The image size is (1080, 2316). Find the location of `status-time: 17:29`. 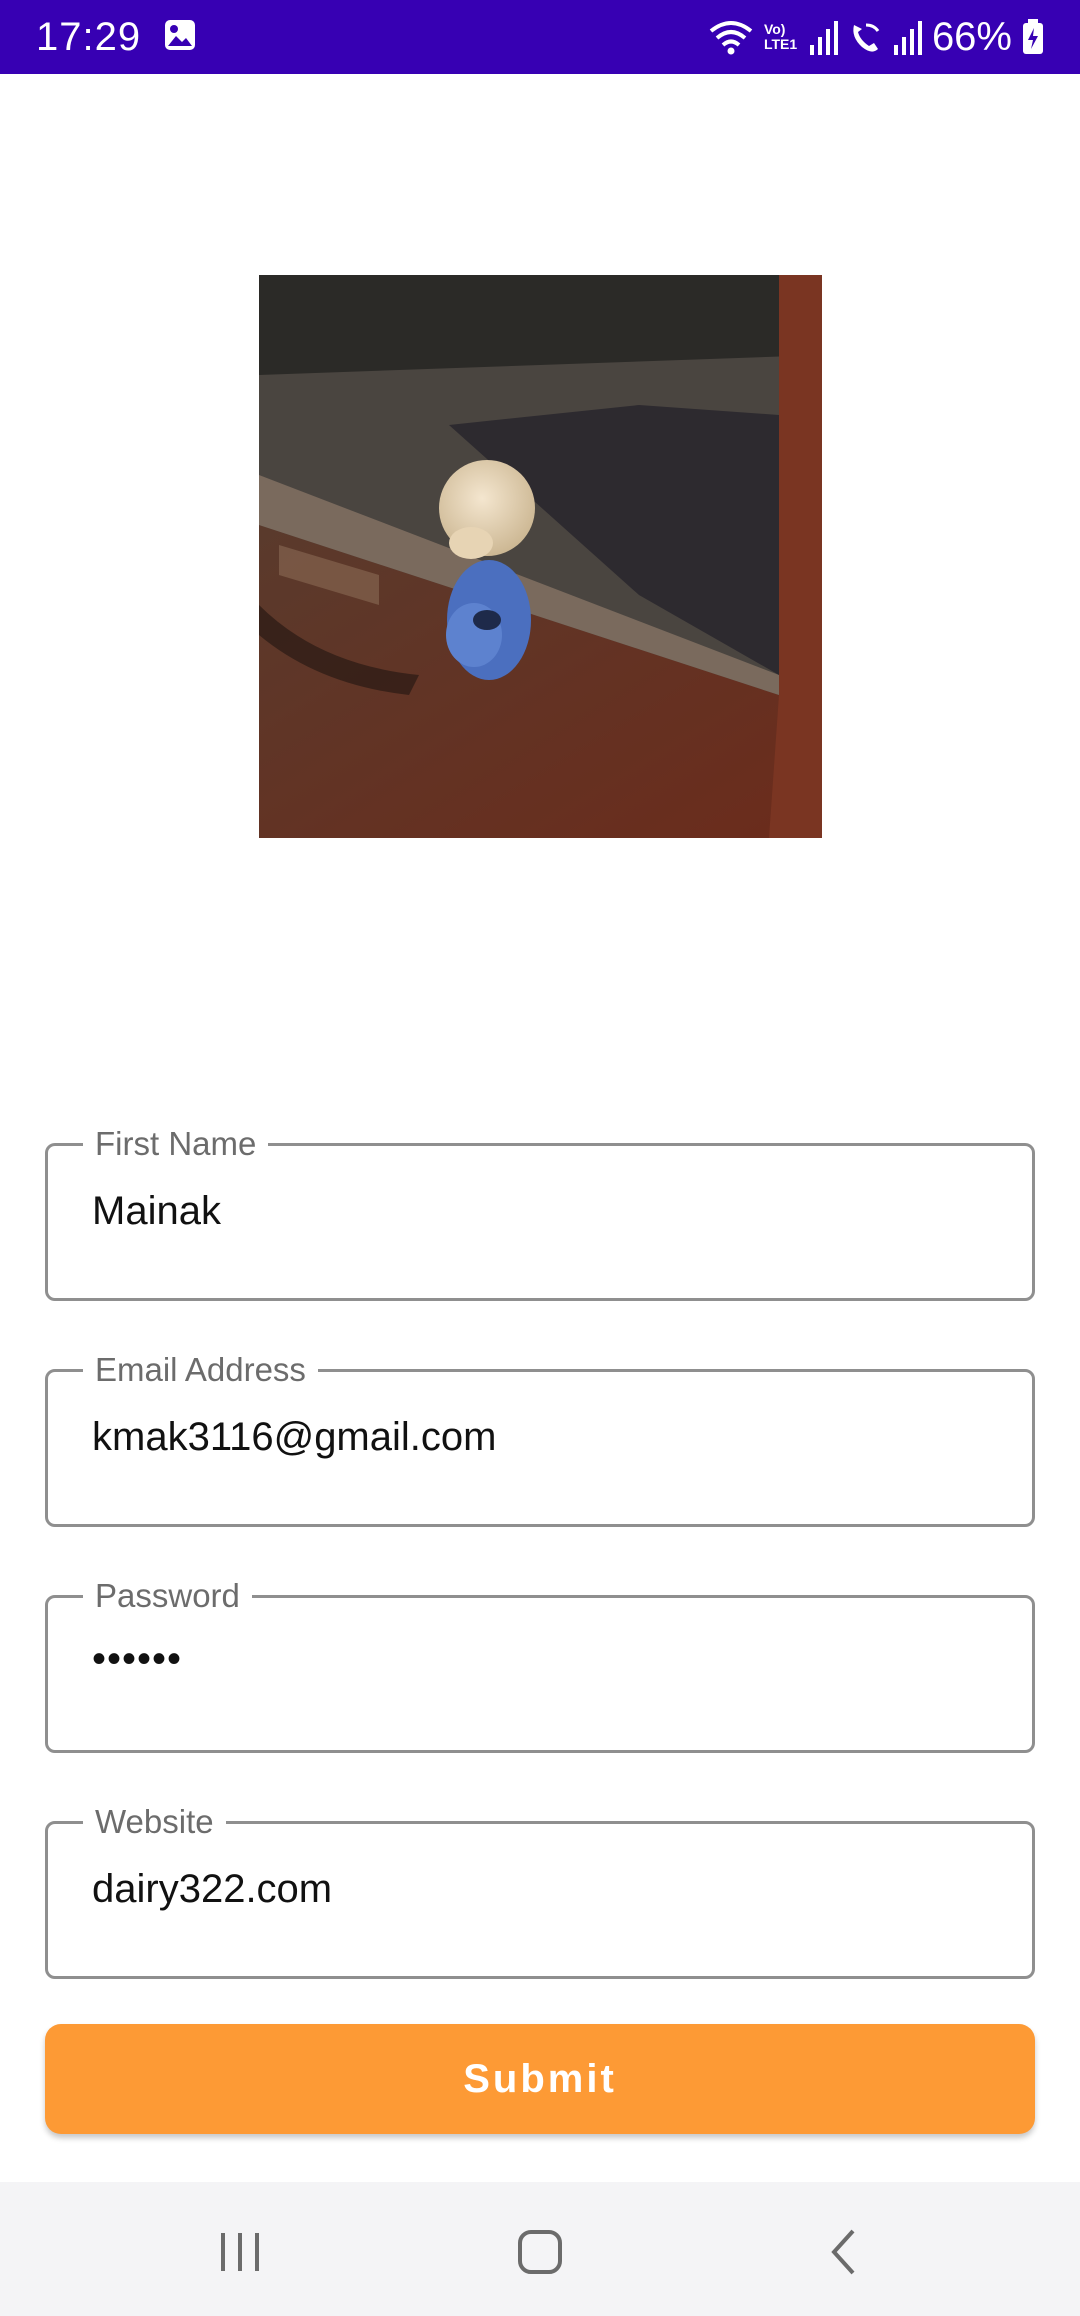

status-time: 17:29 is located at coordinates (89, 36).